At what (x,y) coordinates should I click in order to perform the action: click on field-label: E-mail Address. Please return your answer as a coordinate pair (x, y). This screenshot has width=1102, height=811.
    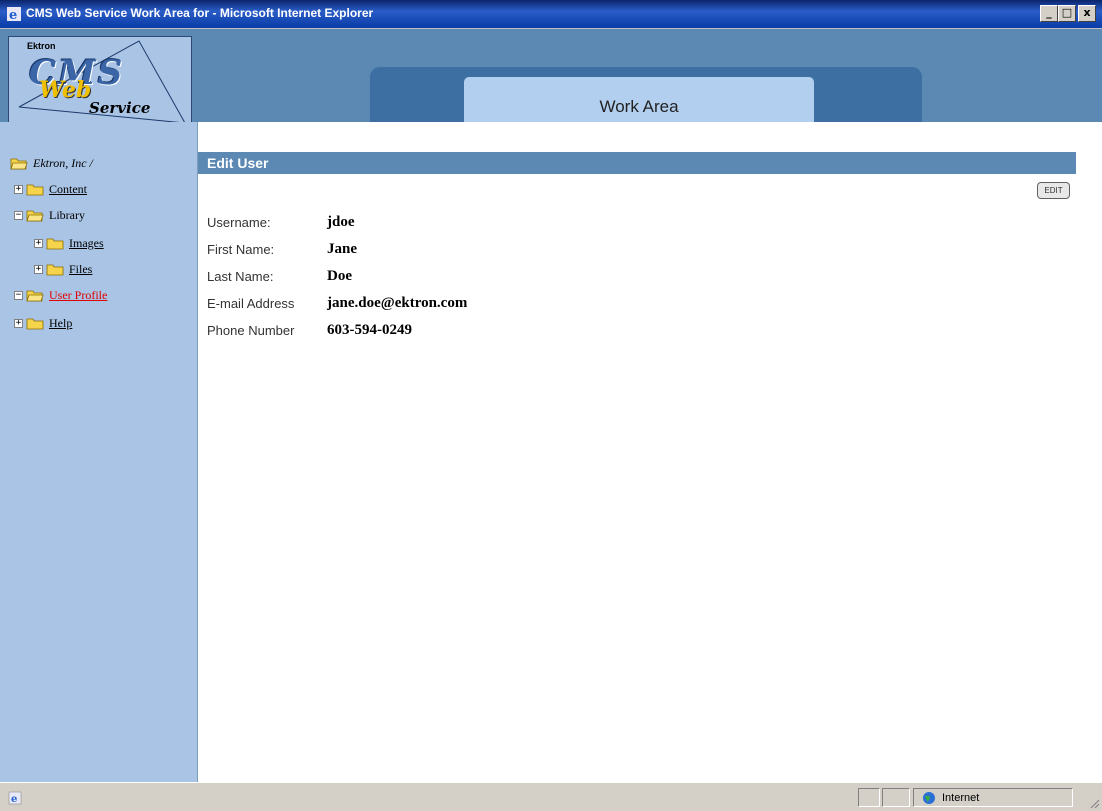
    Looking at the image, I should click on (251, 303).